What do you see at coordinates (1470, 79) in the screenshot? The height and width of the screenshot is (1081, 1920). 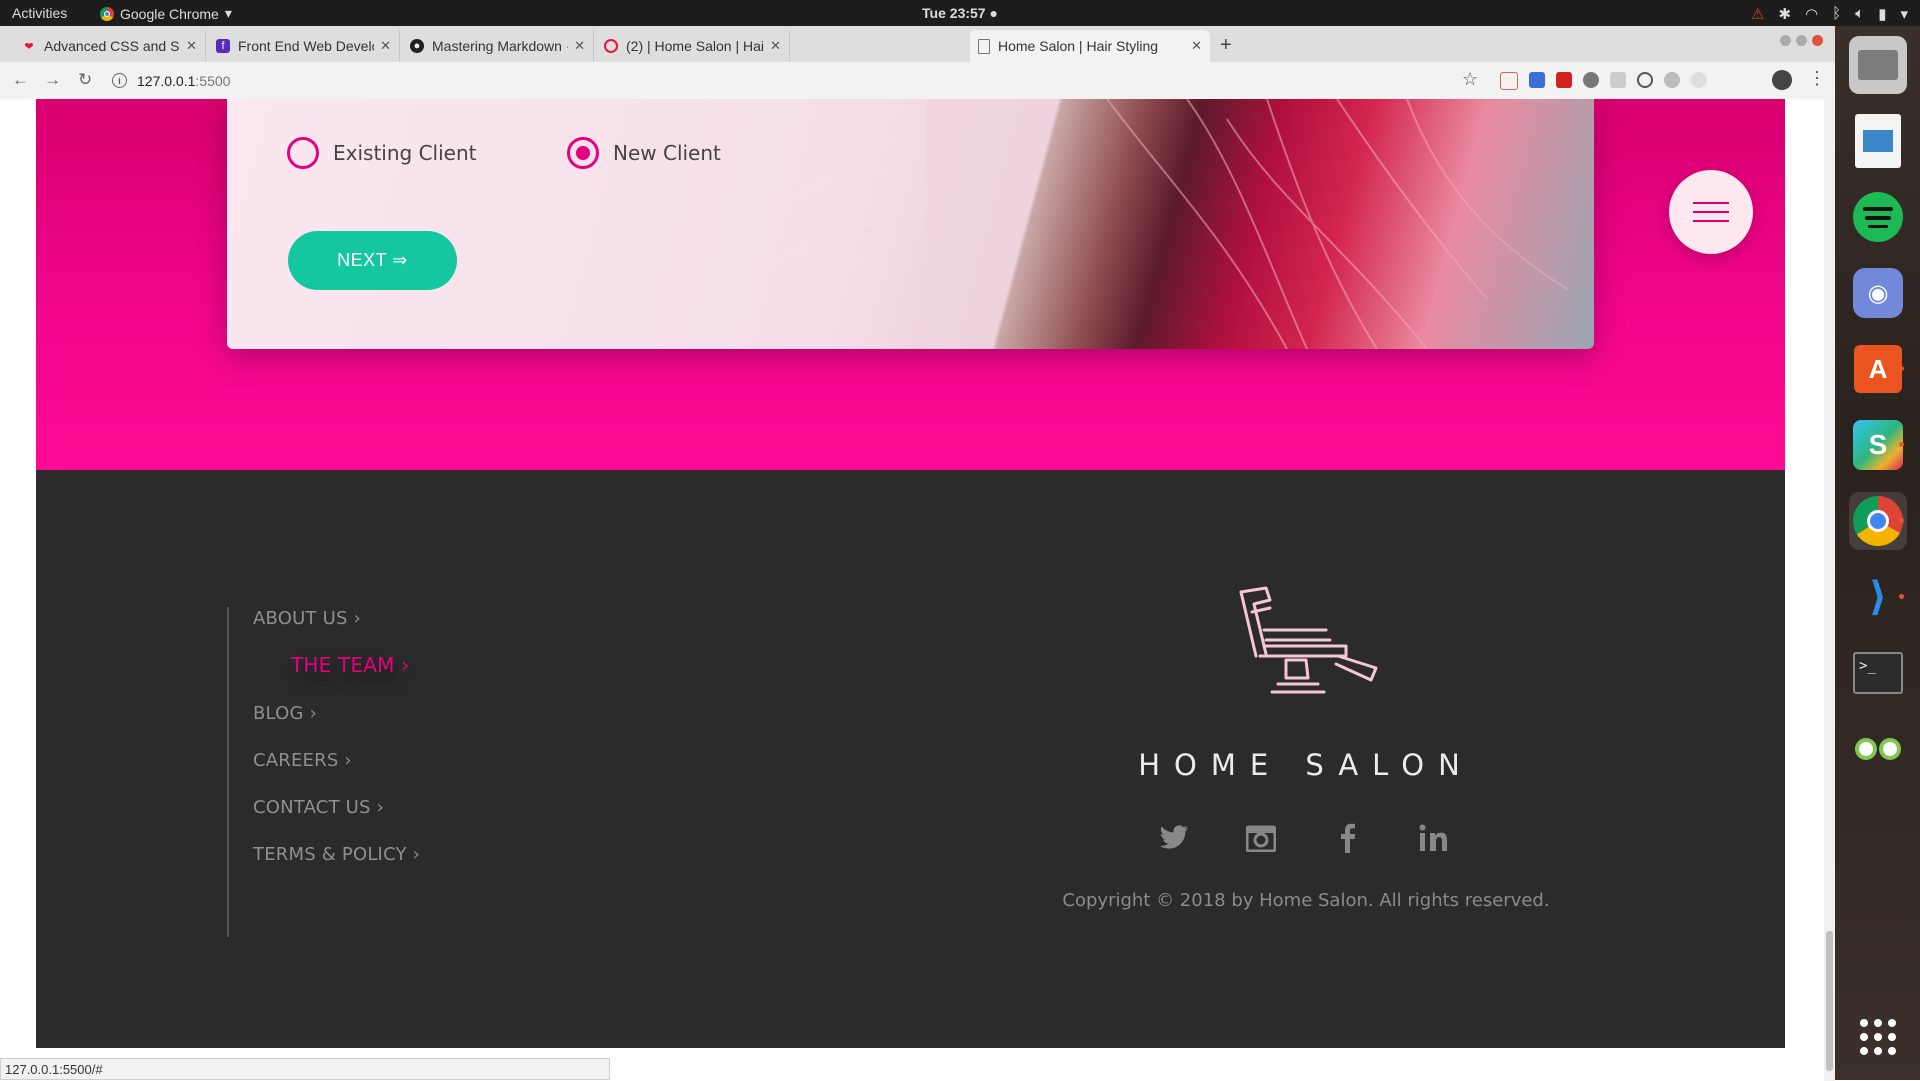 I see `bookmark-star-icon: ☆` at bounding box center [1470, 79].